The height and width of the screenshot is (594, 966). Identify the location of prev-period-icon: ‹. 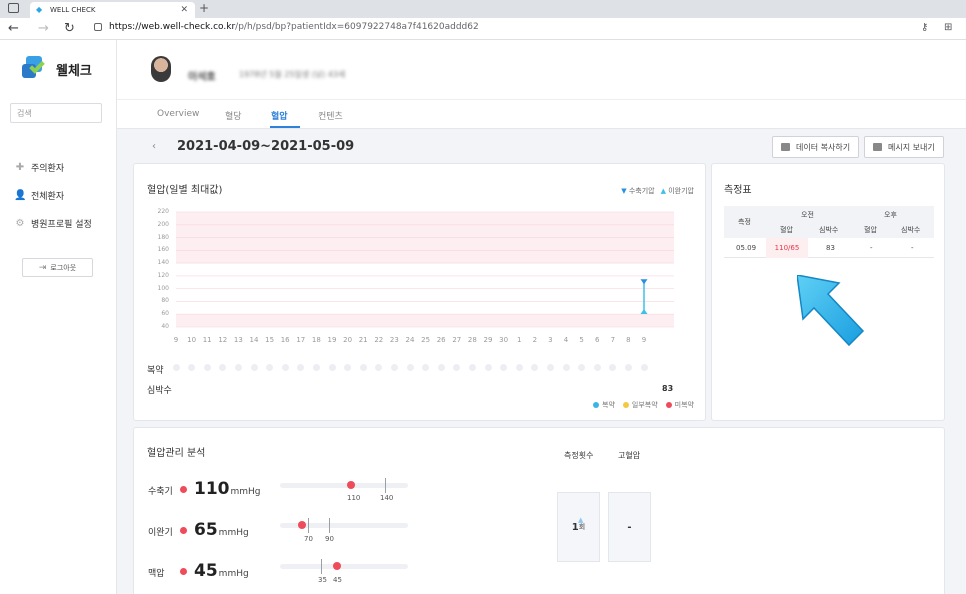
(154, 146).